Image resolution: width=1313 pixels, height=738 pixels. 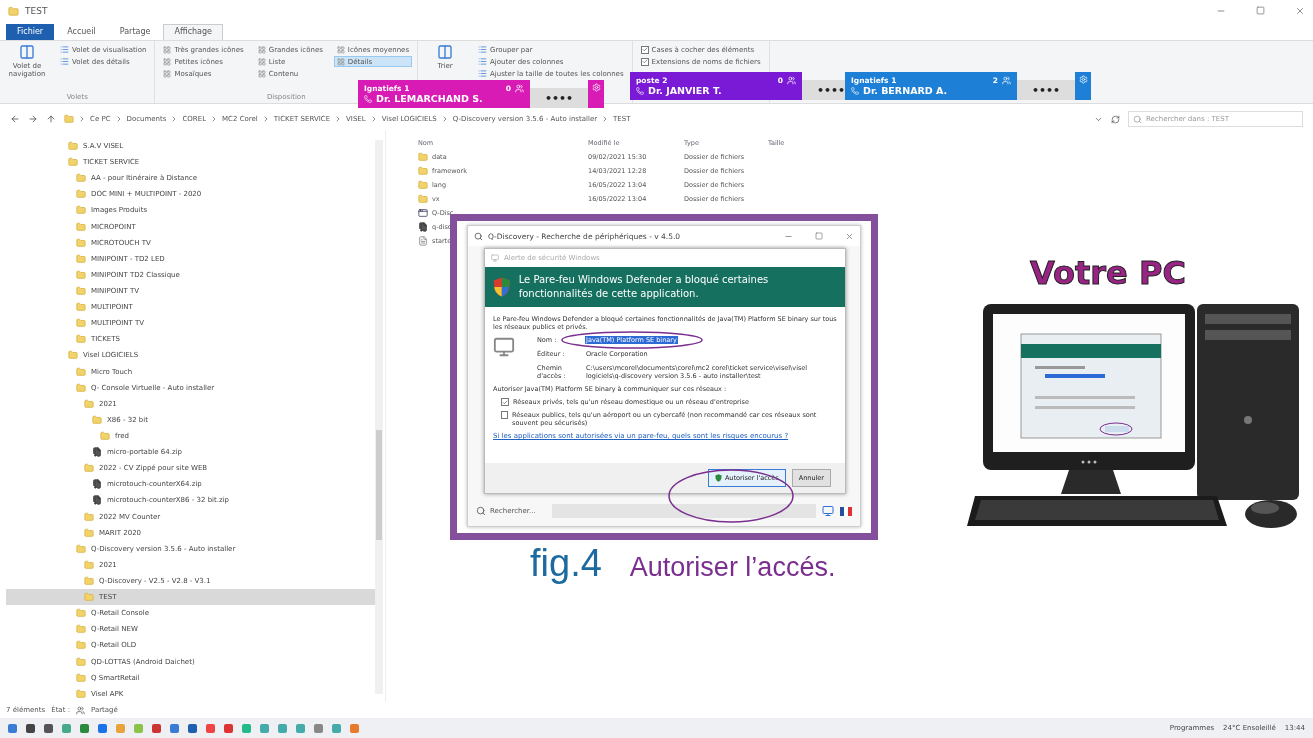 What do you see at coordinates (193, 32) in the screenshot?
I see `ribbon-tab: Affichage` at bounding box center [193, 32].